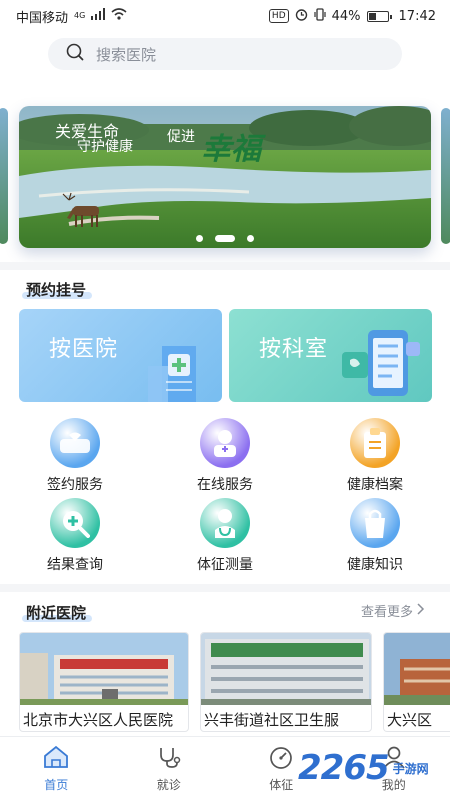 This screenshot has height=800, width=450. I want to click on hospital-card: 兴丰街道社区卫生服, so click(286, 682).